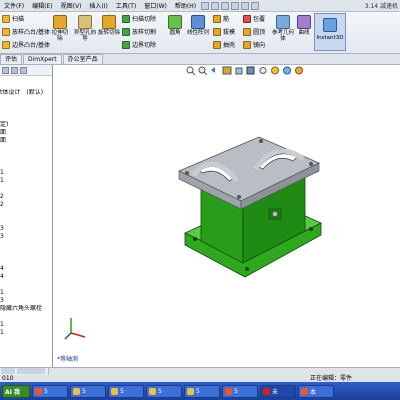 The image size is (400, 400). What do you see at coordinates (12, 392) in the screenshot?
I see `start-label: AI 我` at bounding box center [12, 392].